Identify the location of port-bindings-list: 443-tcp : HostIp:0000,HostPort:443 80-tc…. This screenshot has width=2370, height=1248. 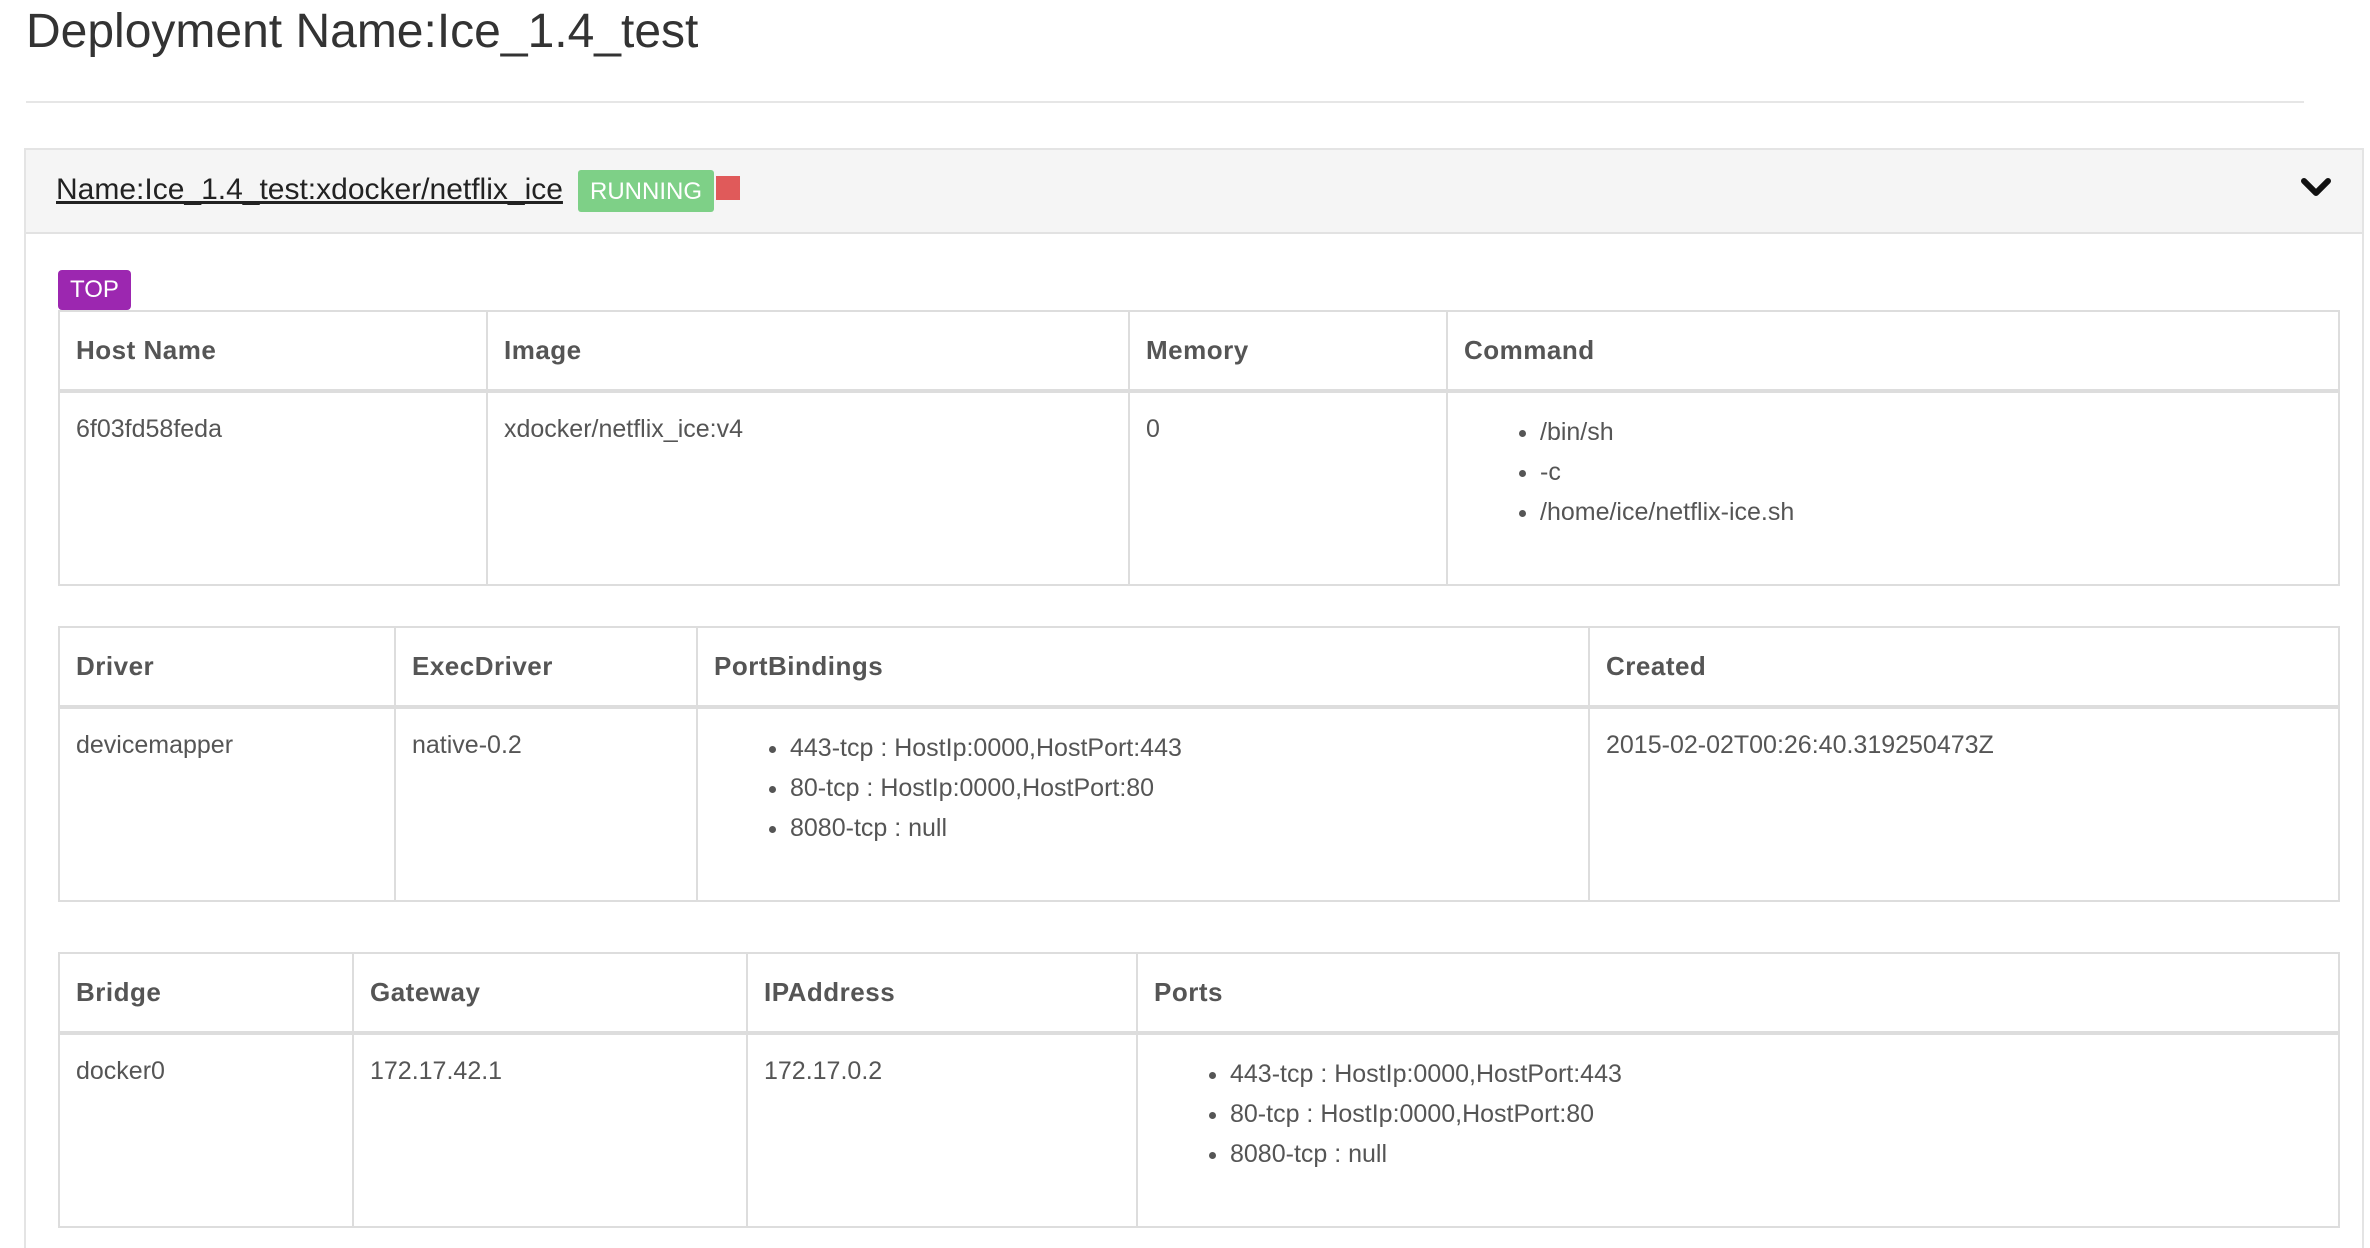
(1143, 788).